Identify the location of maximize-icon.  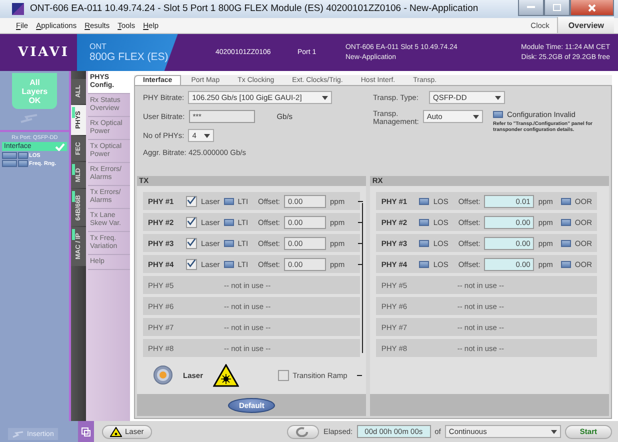
(557, 7).